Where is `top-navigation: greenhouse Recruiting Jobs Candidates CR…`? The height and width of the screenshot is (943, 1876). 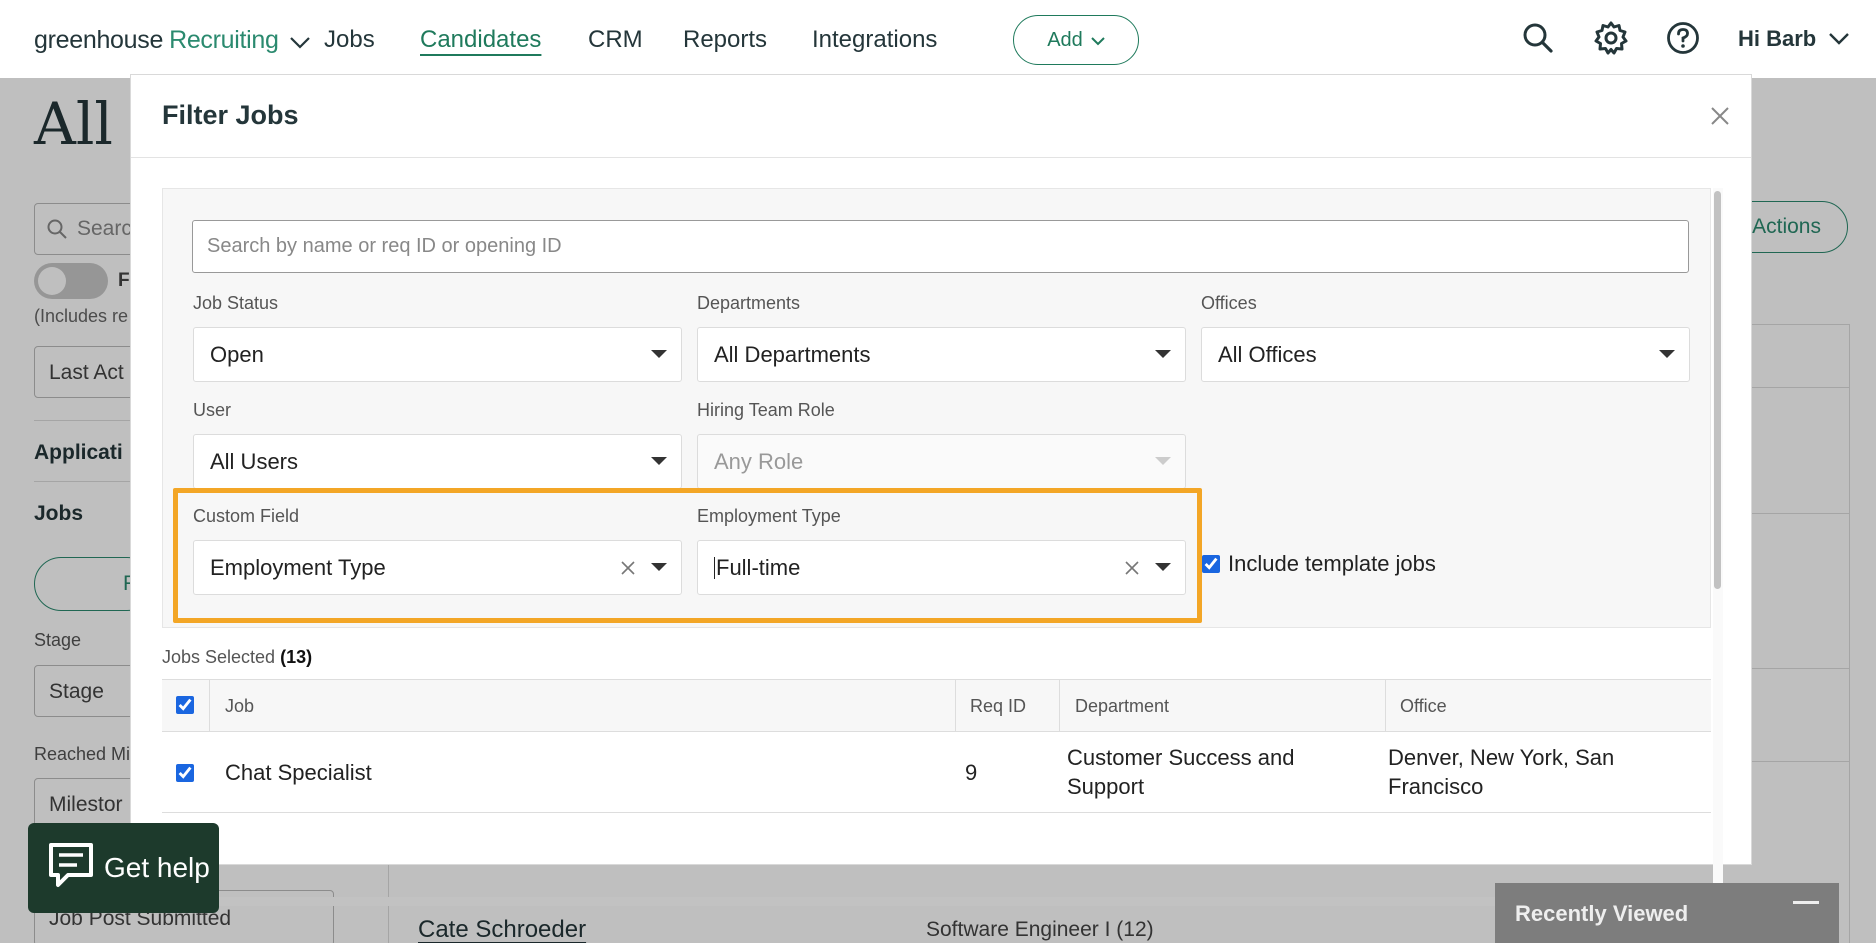
top-navigation: greenhouse Recruiting Jobs Candidates CR… is located at coordinates (938, 39).